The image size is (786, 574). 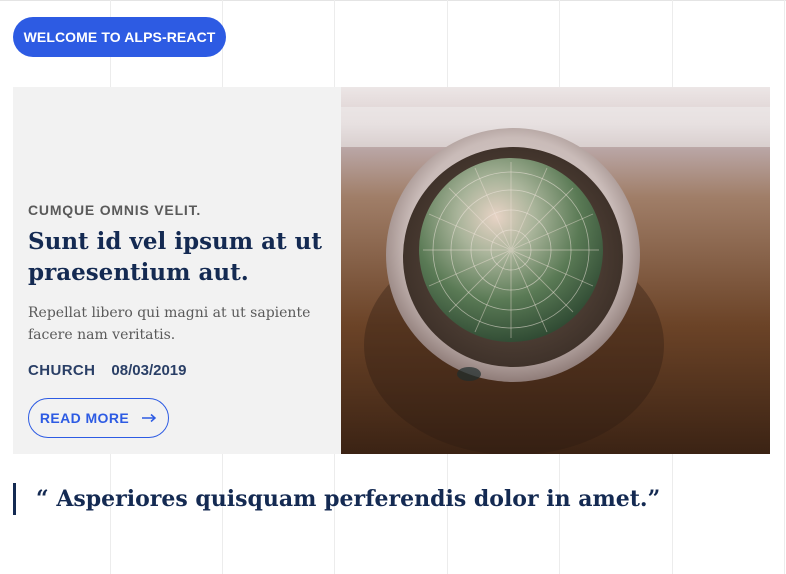 I want to click on card-meta: CHURCH 08/03/2019, so click(x=178, y=370).